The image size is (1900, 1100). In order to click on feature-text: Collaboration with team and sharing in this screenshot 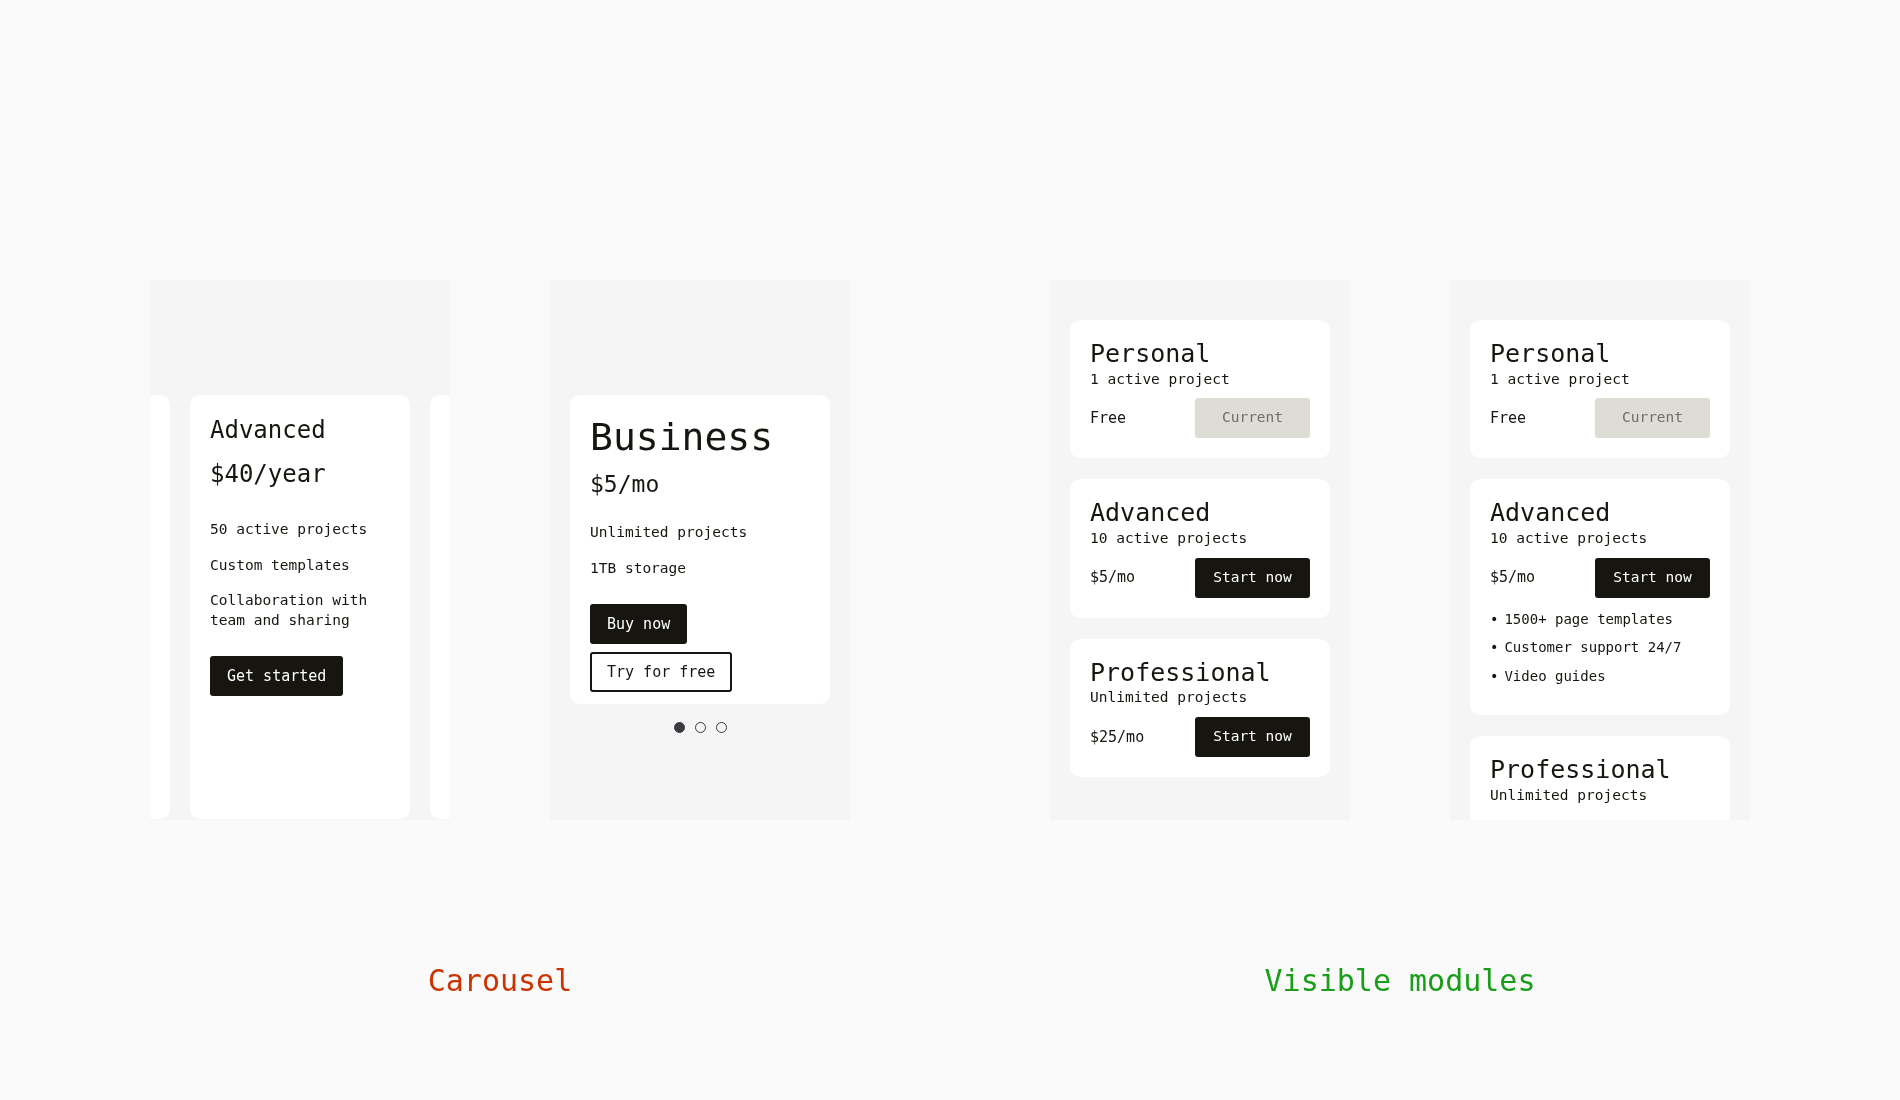, I will do `click(289, 610)`.